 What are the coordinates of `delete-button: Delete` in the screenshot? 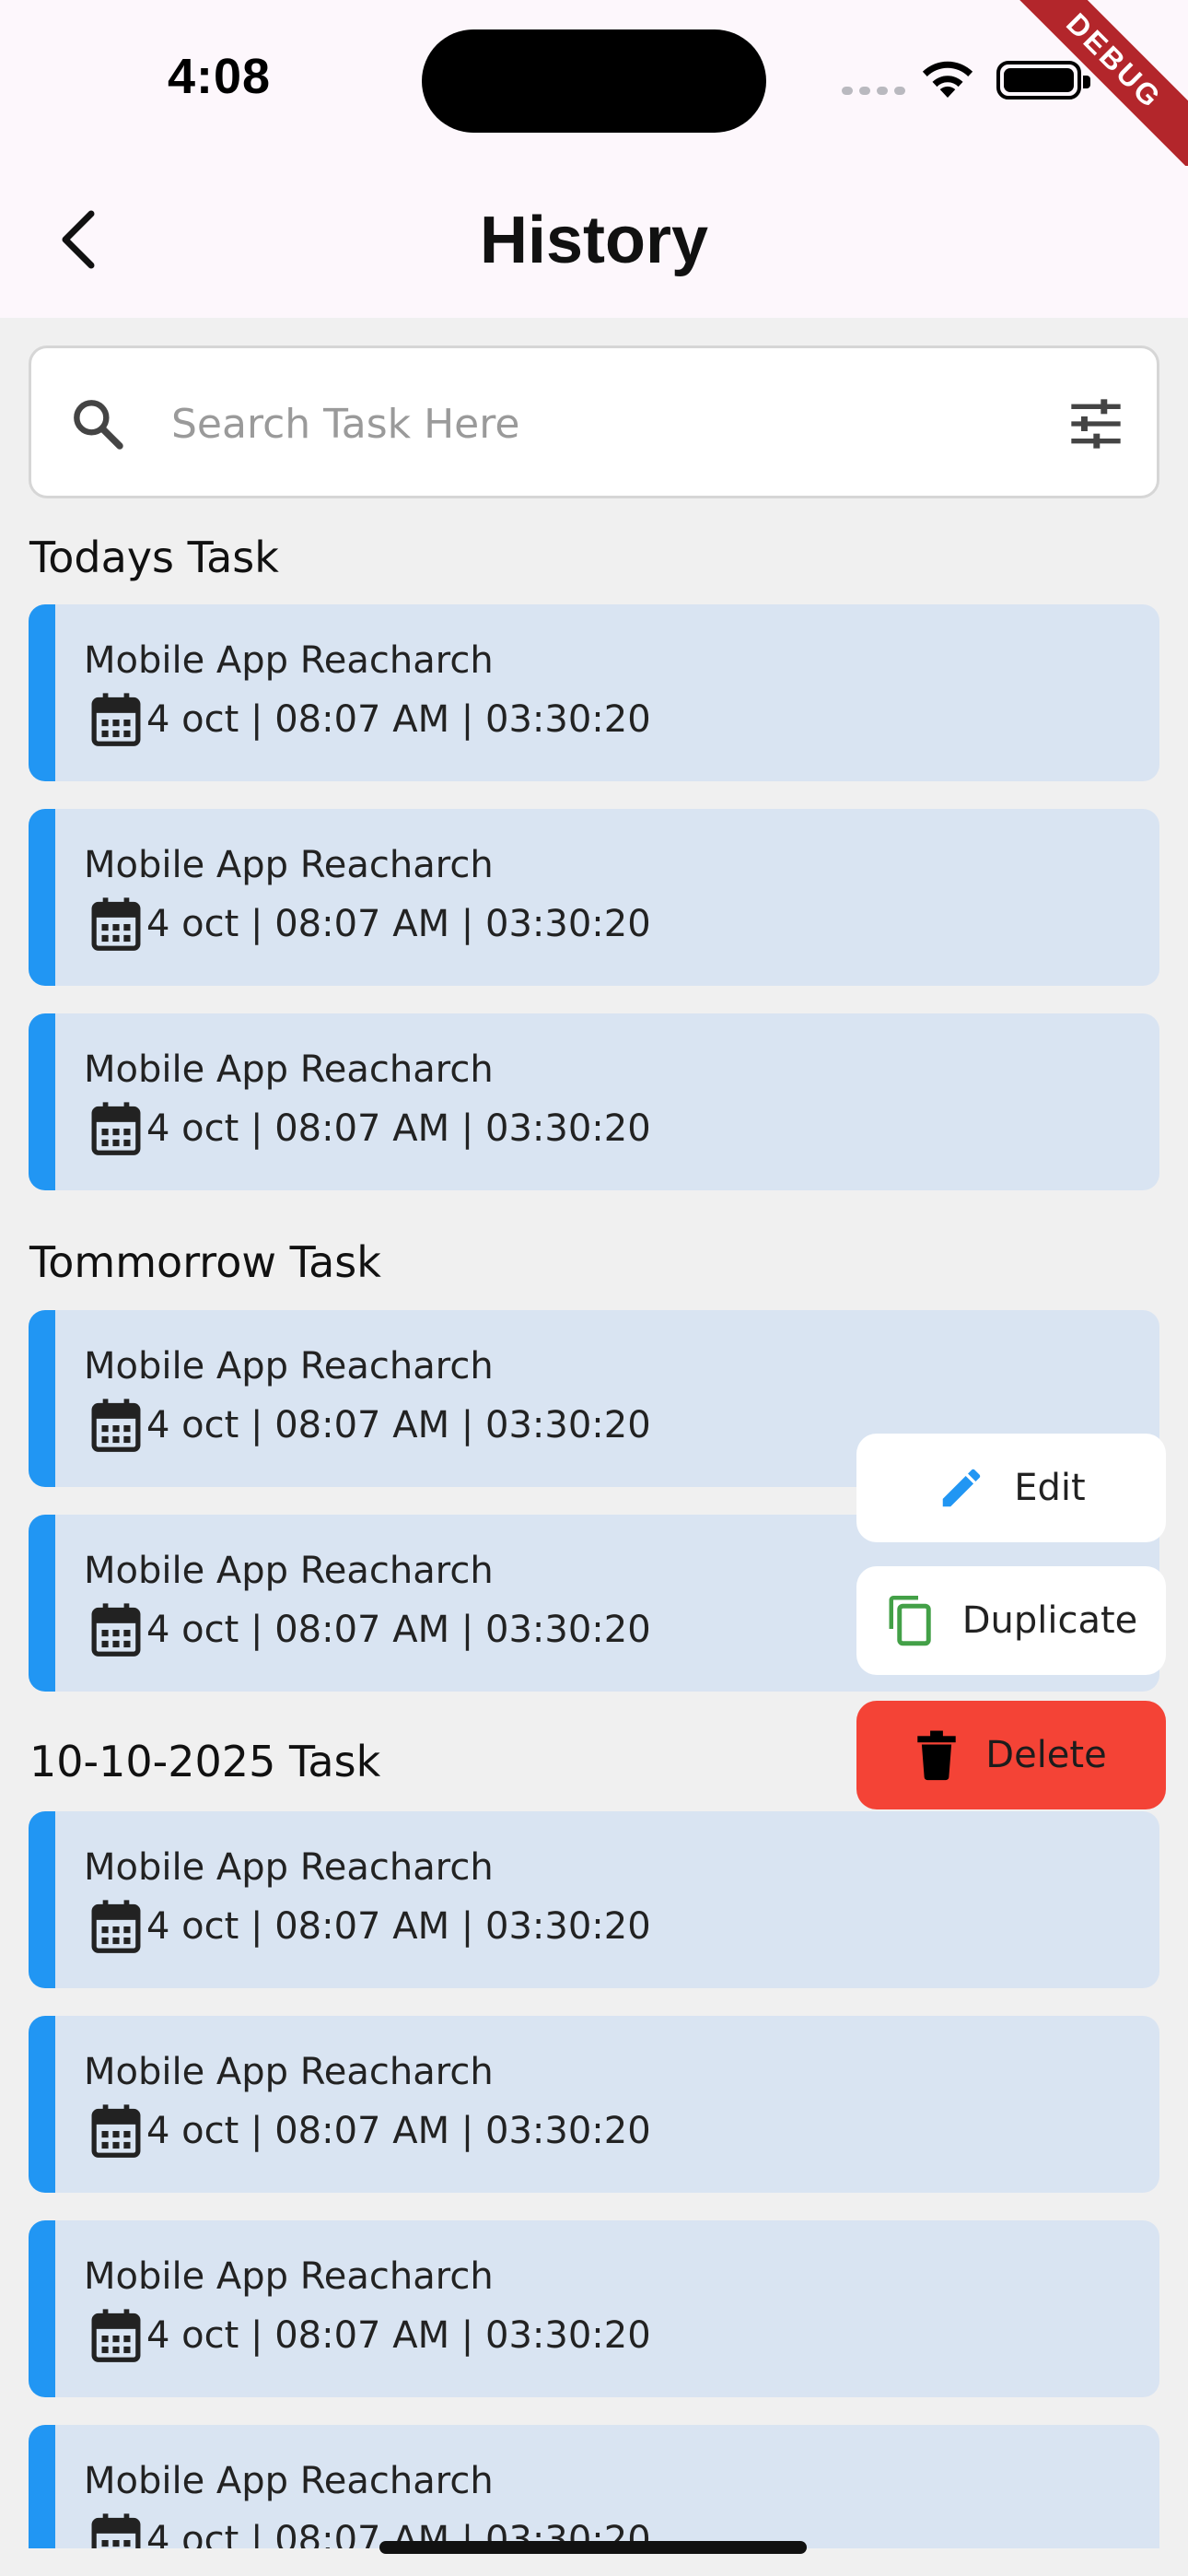 It's located at (1011, 1755).